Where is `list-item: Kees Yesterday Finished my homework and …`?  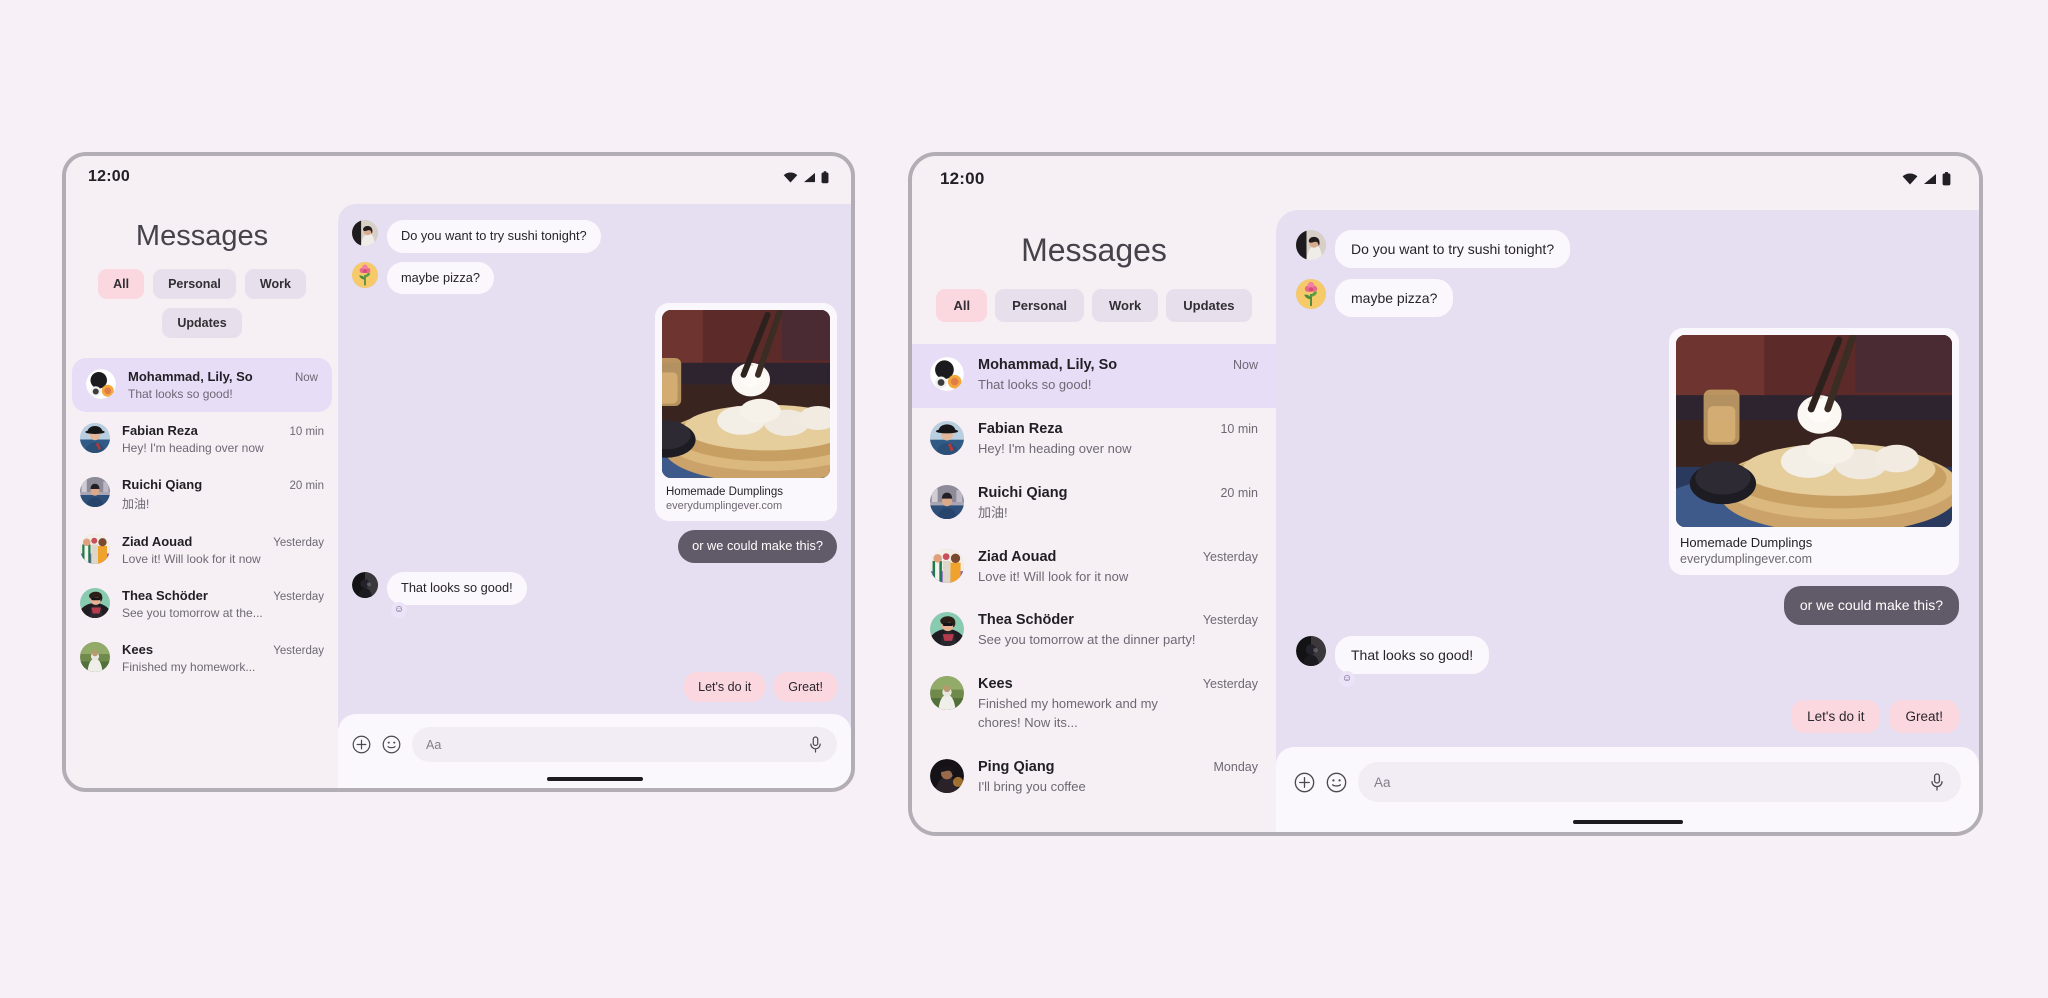
list-item: Kees Yesterday Finished my homework and … is located at coordinates (1094, 704).